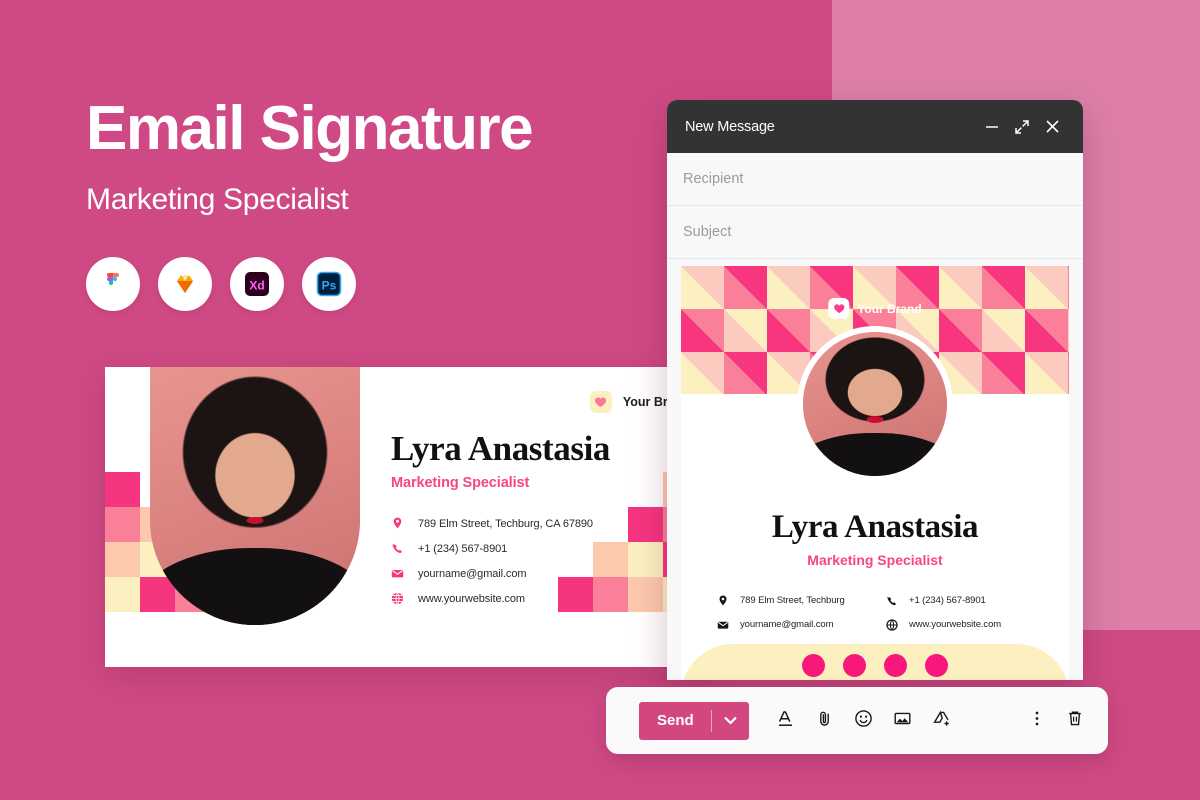 The height and width of the screenshot is (800, 1200). What do you see at coordinates (875, 527) in the screenshot?
I see `signature-name: Lyra Anastasia` at bounding box center [875, 527].